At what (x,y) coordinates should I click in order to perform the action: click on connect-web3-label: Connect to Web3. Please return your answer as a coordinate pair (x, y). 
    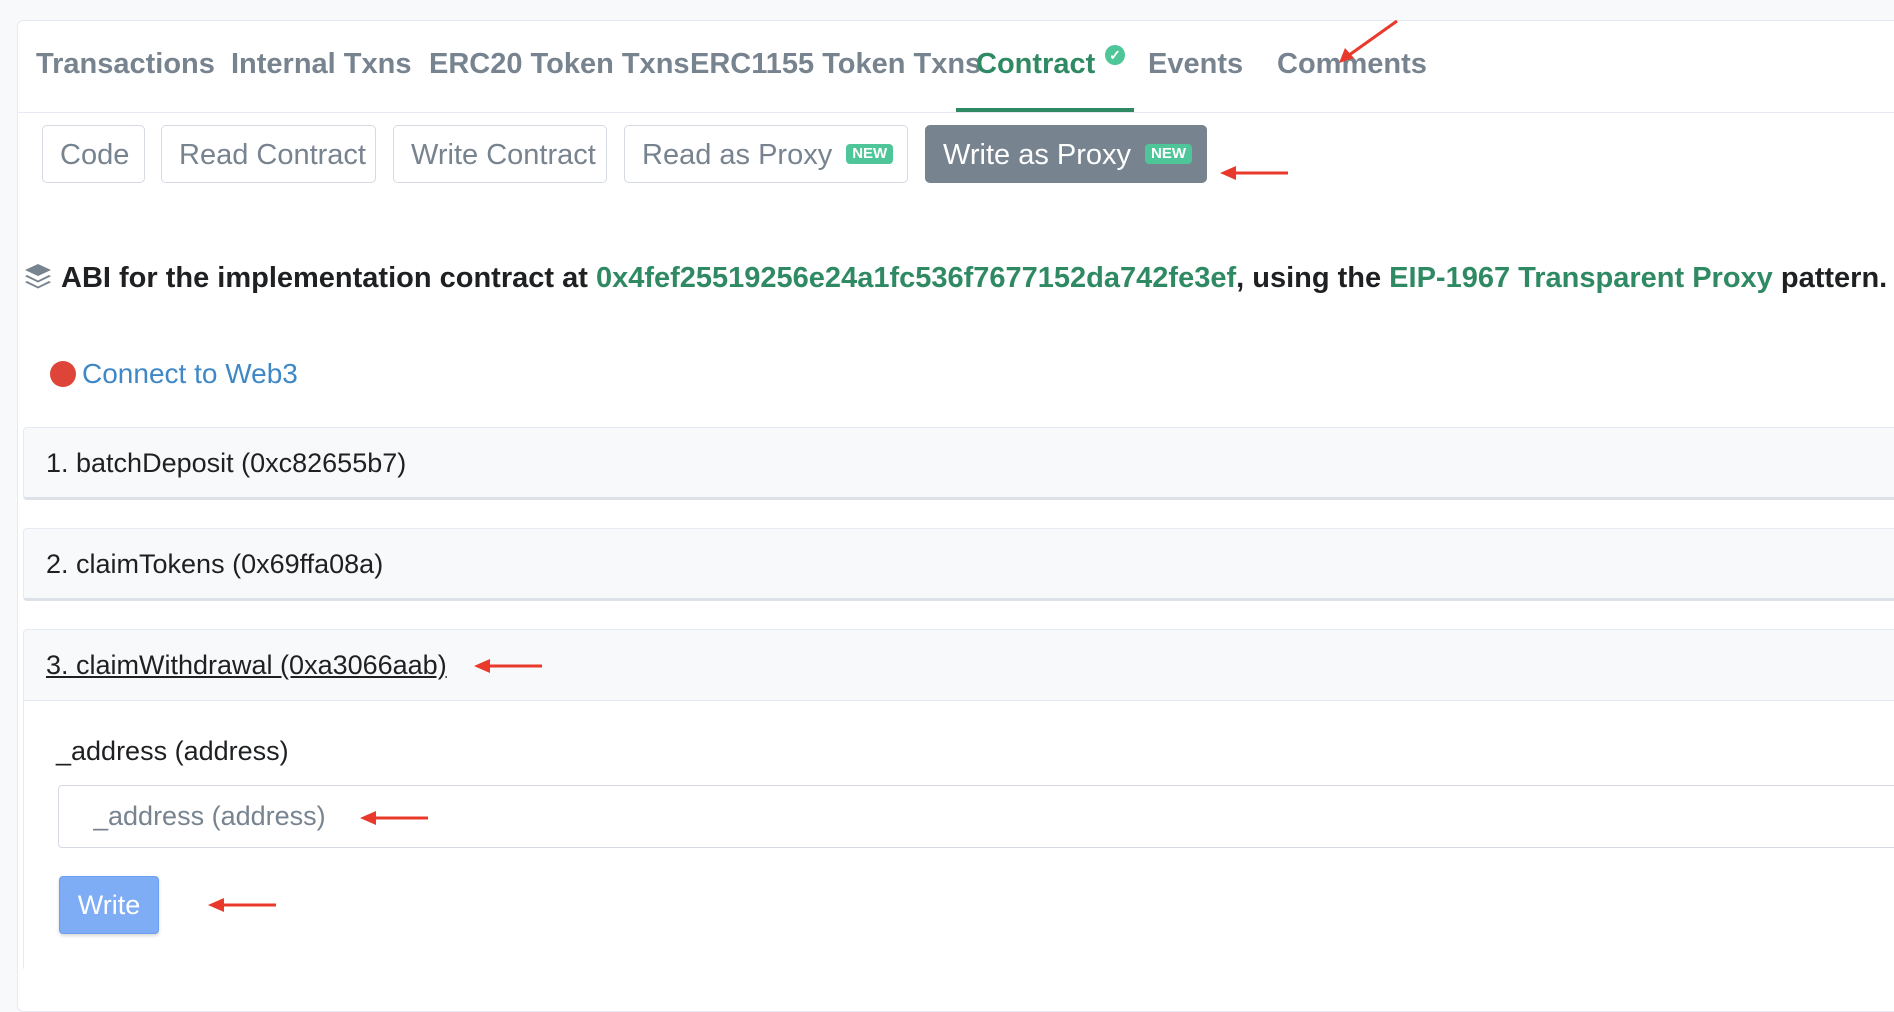
    Looking at the image, I should click on (190, 373).